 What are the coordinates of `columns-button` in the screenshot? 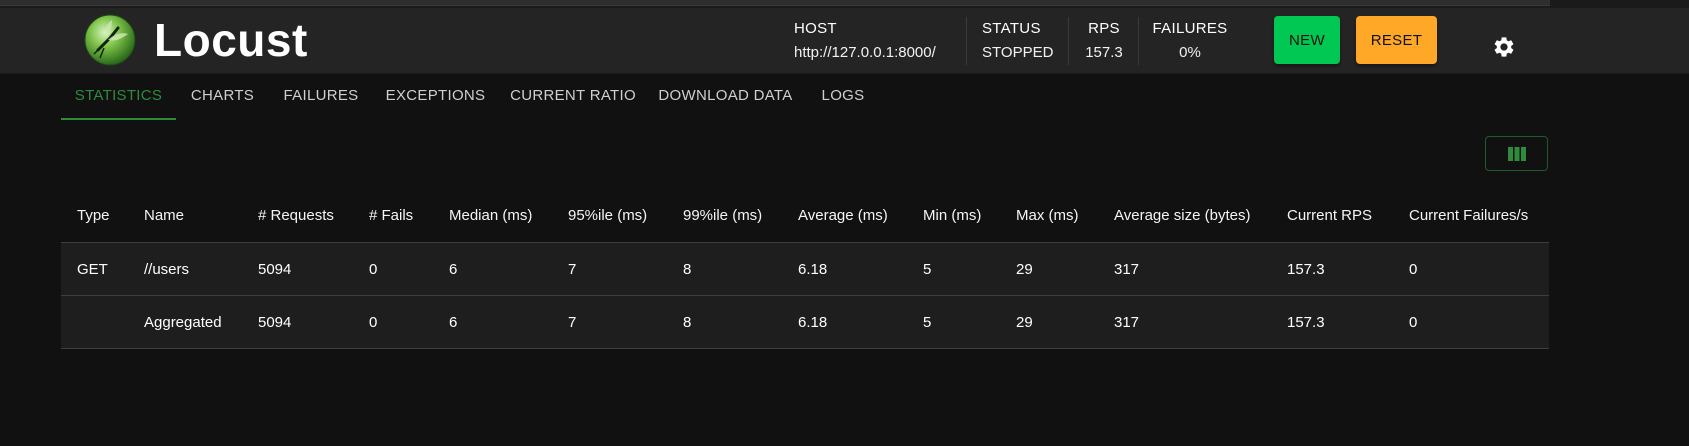 It's located at (1516, 153).